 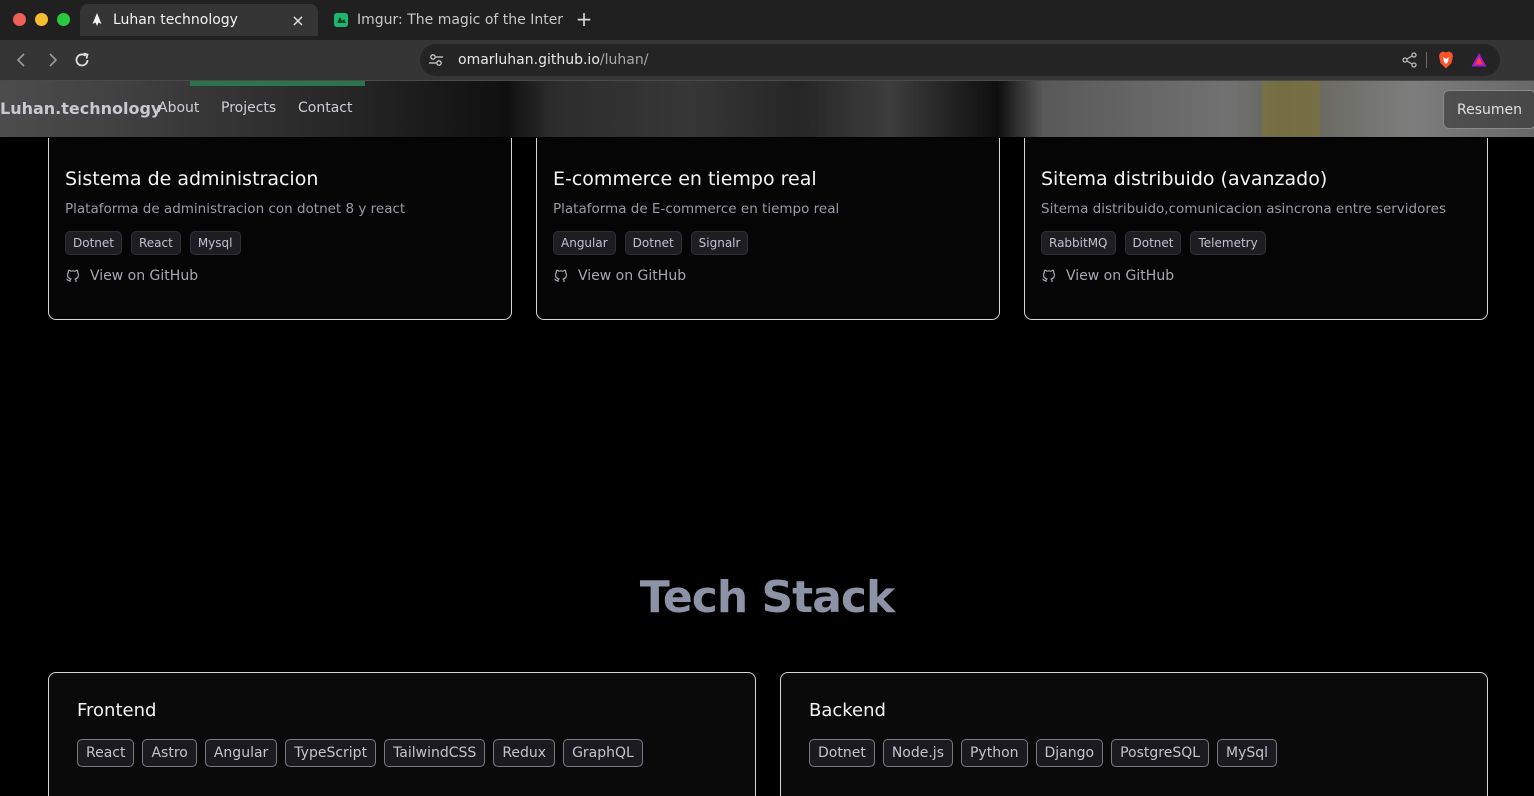 I want to click on resume-button: Resumen, so click(x=1488, y=109).